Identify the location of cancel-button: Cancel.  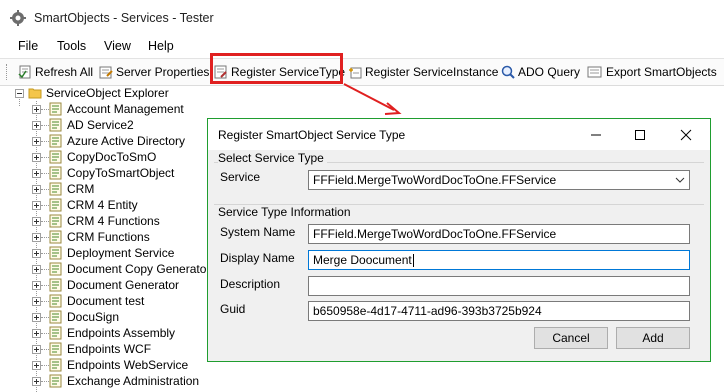
(571, 338).